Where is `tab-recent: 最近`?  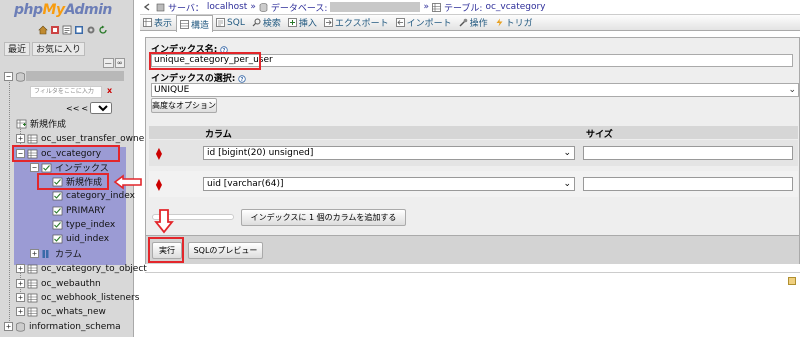 tab-recent: 最近 is located at coordinates (17, 49).